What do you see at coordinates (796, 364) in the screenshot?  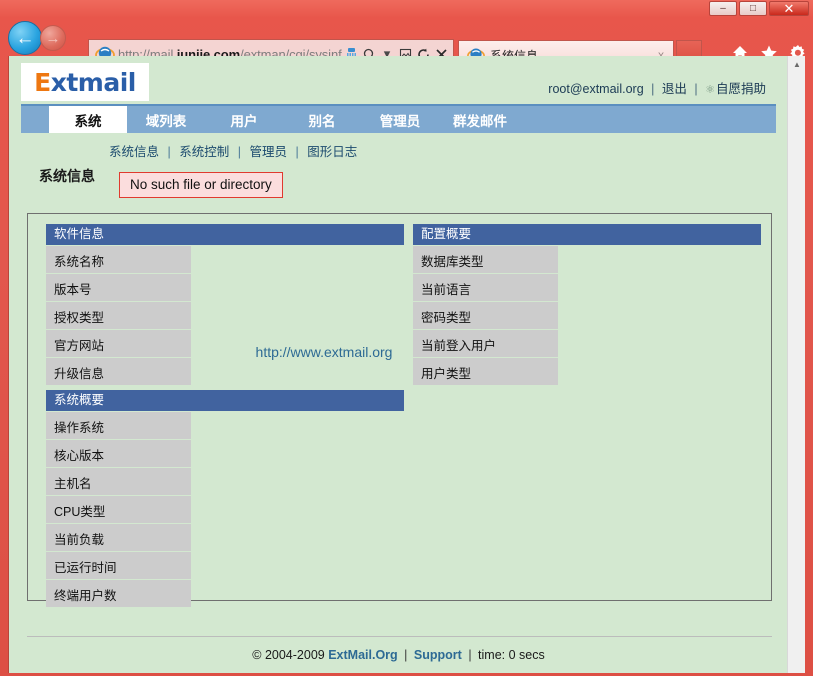 I see `page-scrollbar: ▲` at bounding box center [796, 364].